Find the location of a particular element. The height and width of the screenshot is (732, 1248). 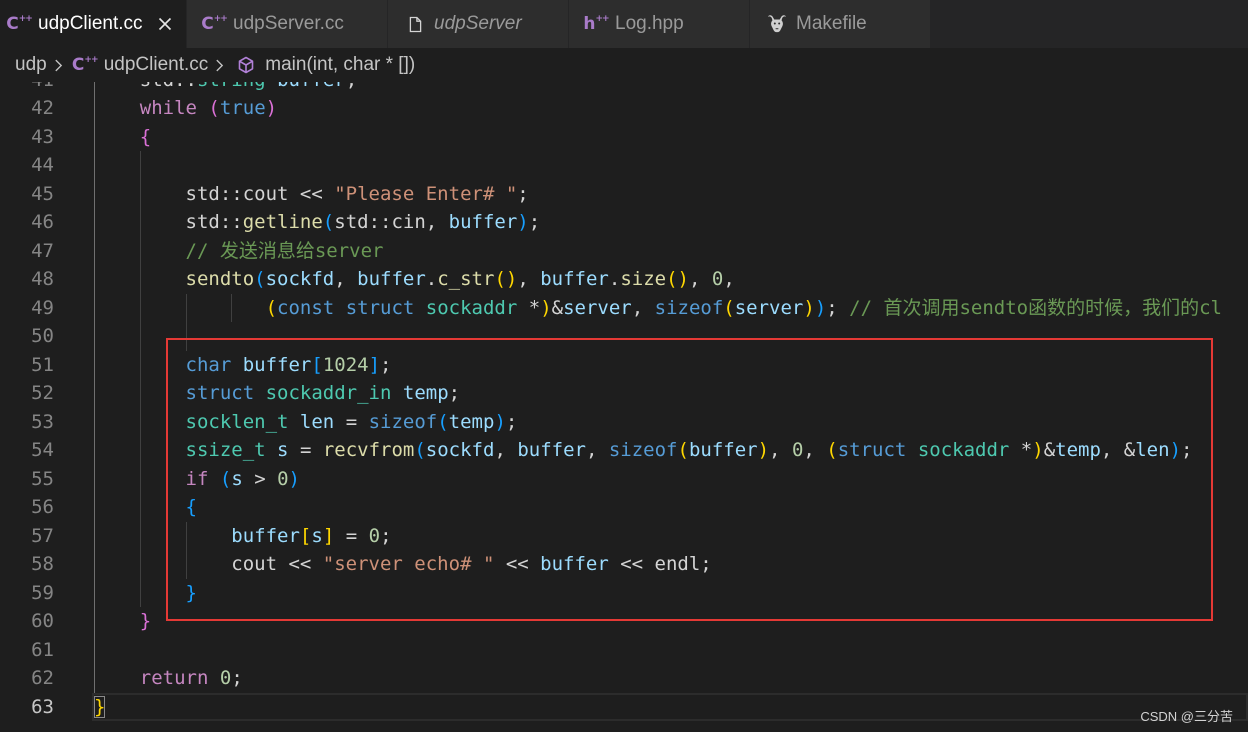

storage-keyword-token: sizeof is located at coordinates (689, 307).